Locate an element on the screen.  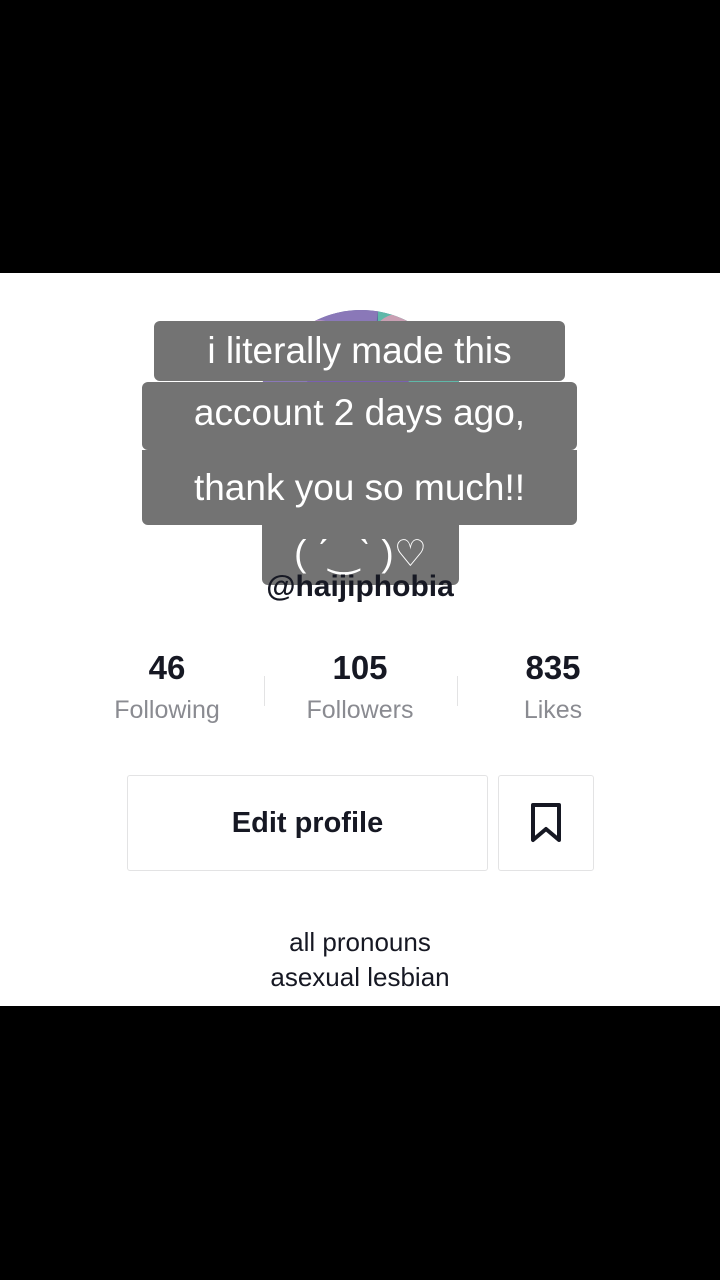
followers-count: 105 is located at coordinates (360, 667).